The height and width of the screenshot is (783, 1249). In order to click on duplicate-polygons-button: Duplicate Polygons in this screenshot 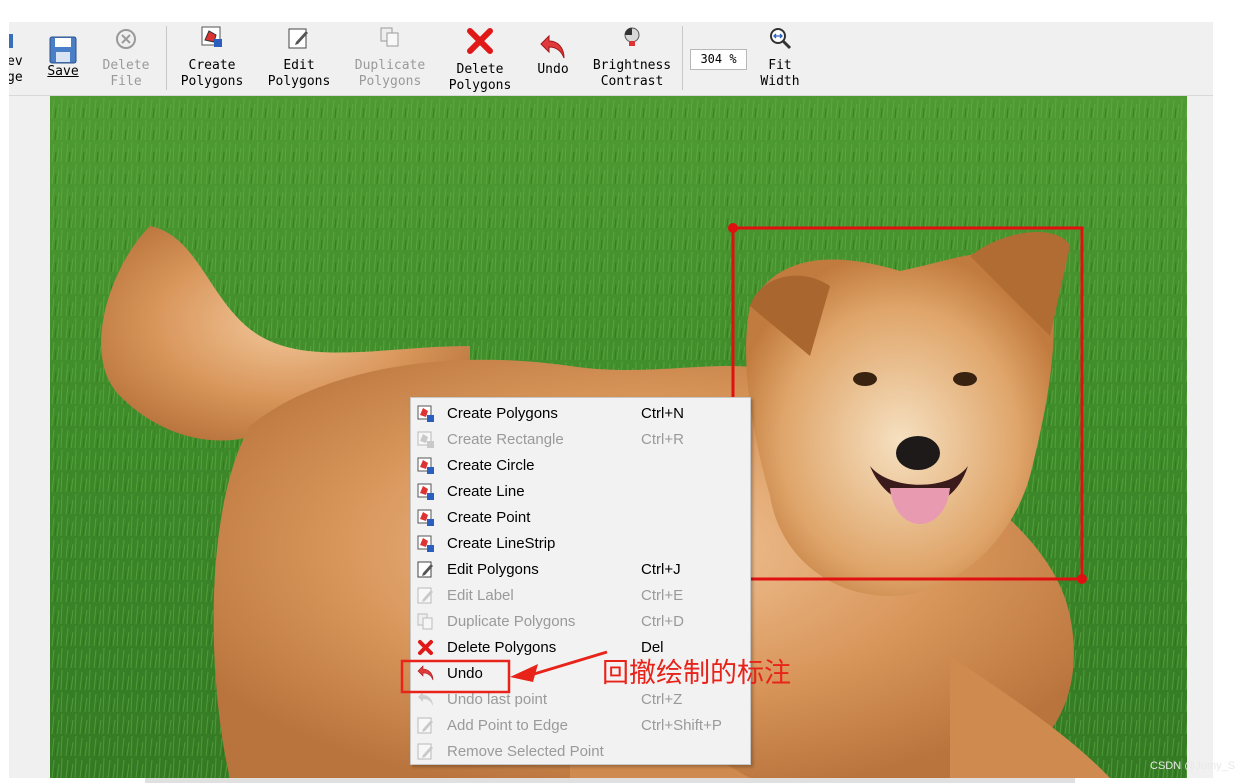, I will do `click(390, 58)`.